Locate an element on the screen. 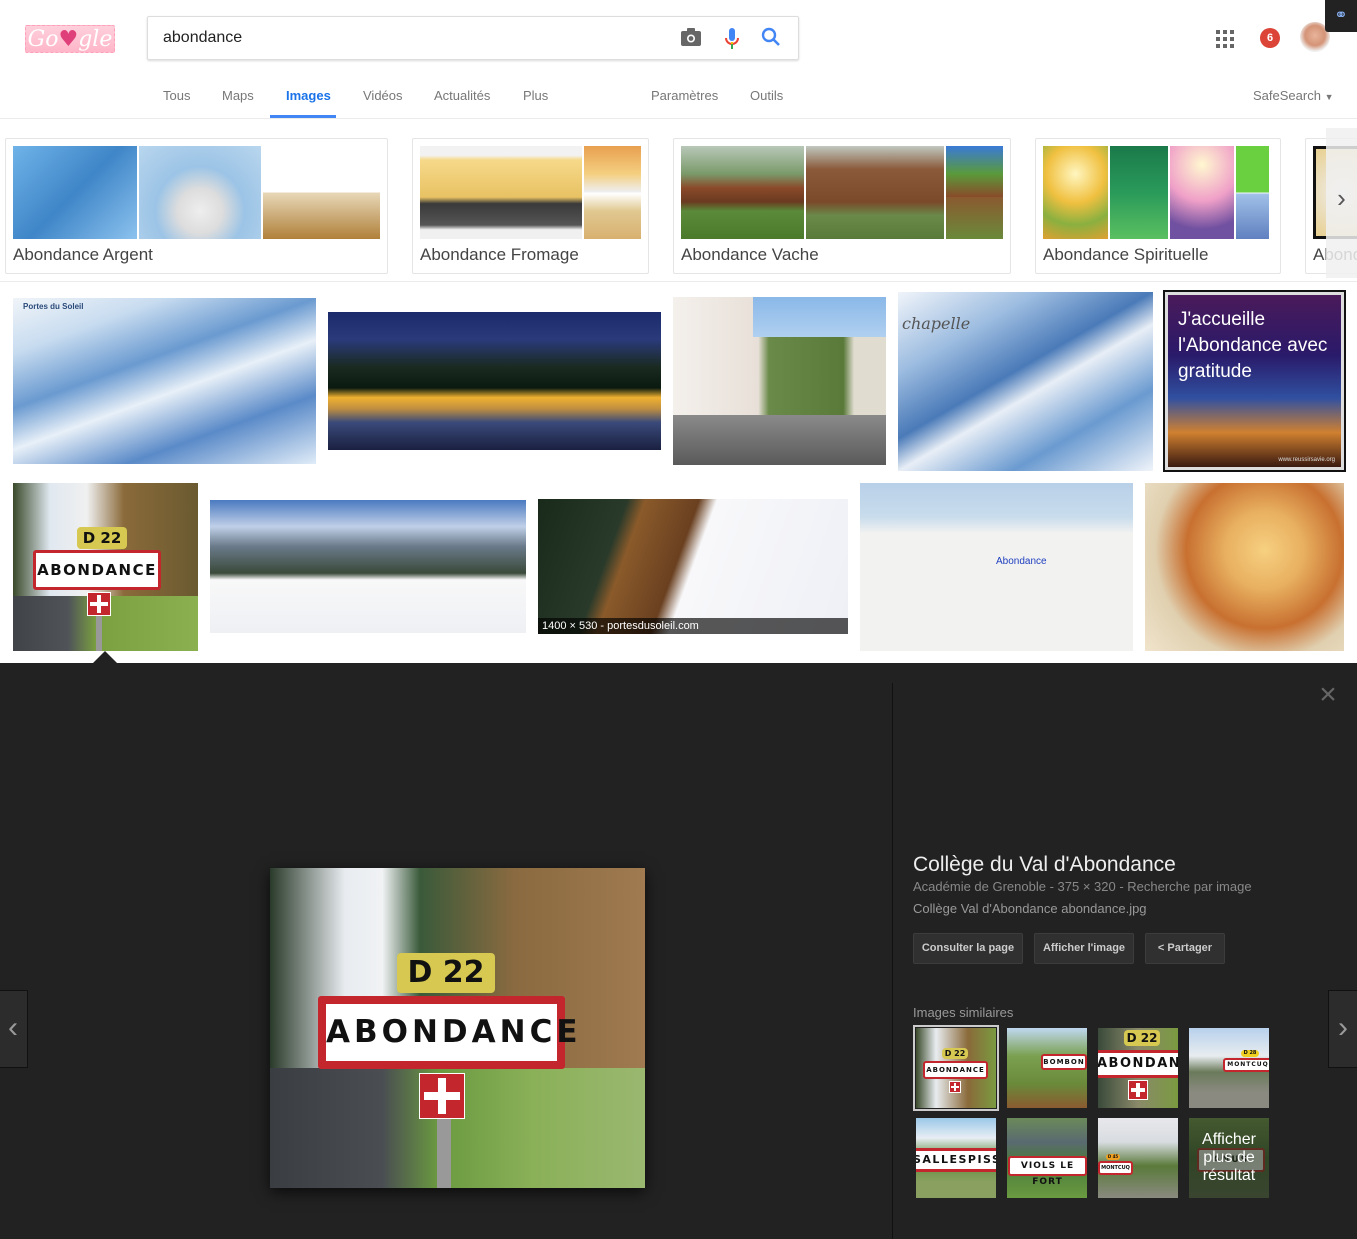 The height and width of the screenshot is (1239, 1357). show-more-label: Afficher plus de résultat is located at coordinates (1229, 1158).